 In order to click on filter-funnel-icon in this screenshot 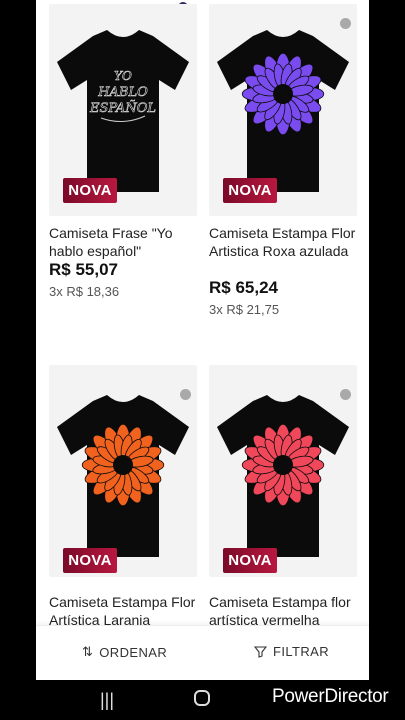, I will do `click(260, 652)`.